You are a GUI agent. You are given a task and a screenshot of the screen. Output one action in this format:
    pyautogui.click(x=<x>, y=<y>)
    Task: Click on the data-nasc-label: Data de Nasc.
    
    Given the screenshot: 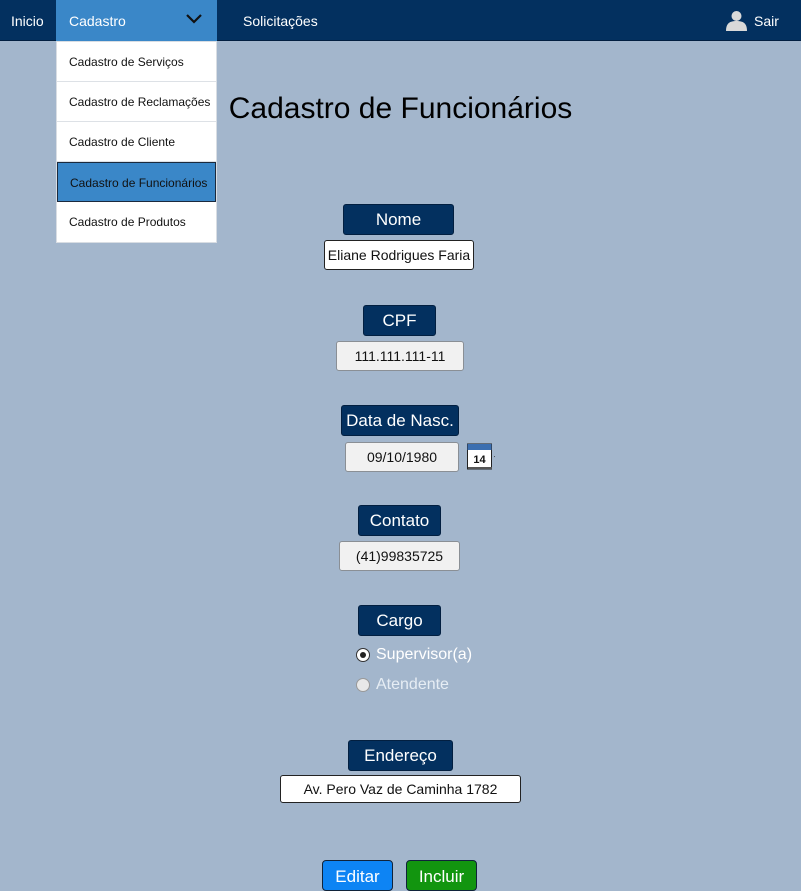 What is the action you would take?
    pyautogui.click(x=400, y=420)
    